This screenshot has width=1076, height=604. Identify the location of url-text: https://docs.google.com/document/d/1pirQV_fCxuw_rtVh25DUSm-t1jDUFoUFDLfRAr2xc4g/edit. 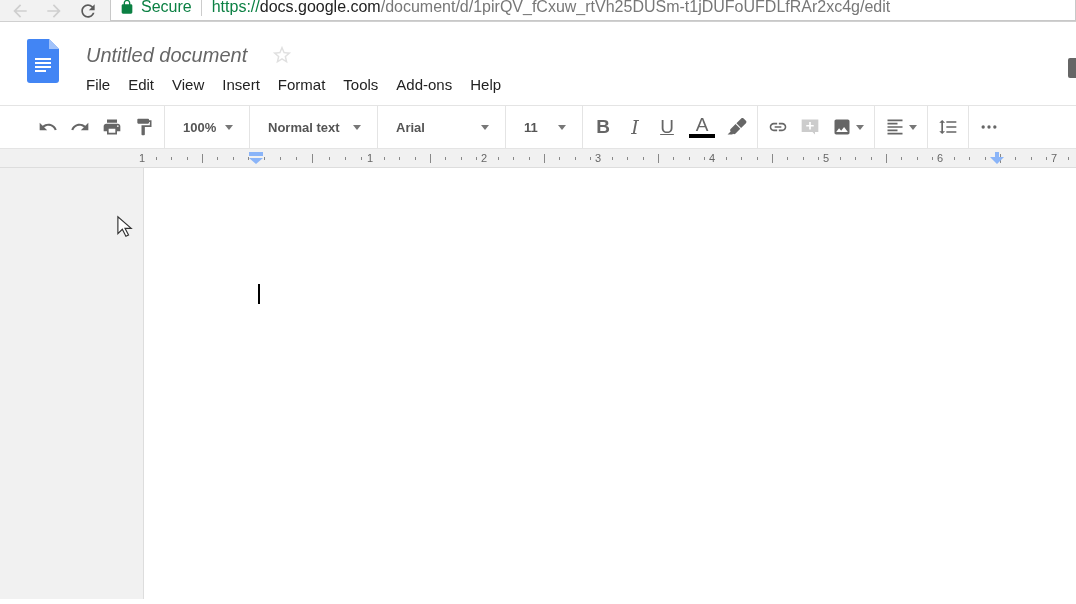
(551, 8).